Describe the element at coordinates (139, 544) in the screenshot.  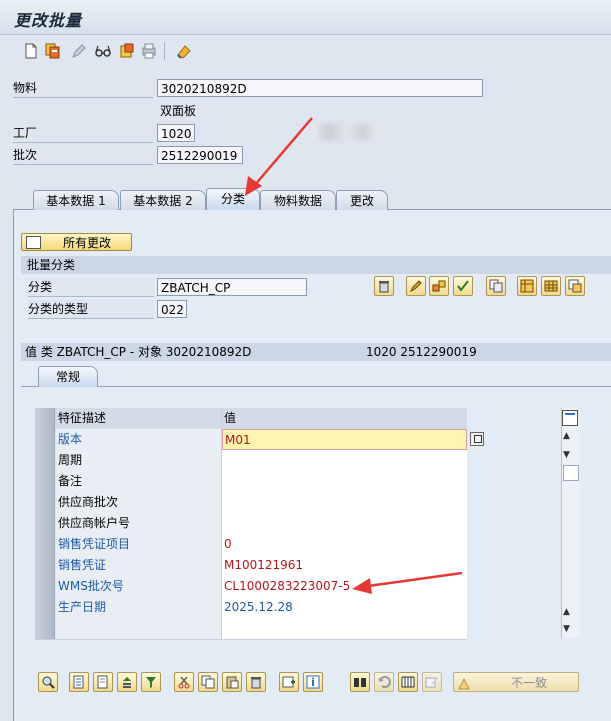
I see `characteristic-label: 销售凭证项目` at that location.